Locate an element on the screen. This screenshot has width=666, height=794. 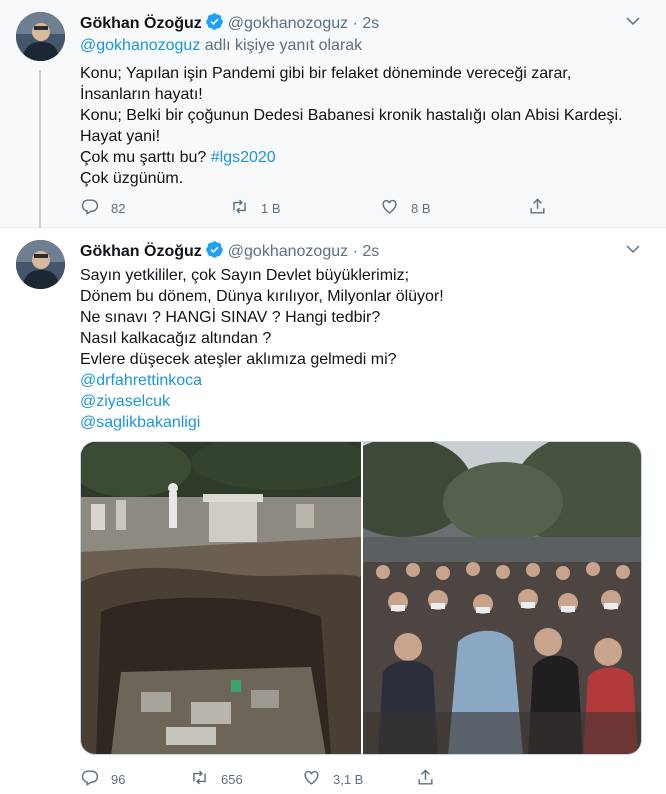
tweet-line: Hayat yani! is located at coordinates (120, 136).